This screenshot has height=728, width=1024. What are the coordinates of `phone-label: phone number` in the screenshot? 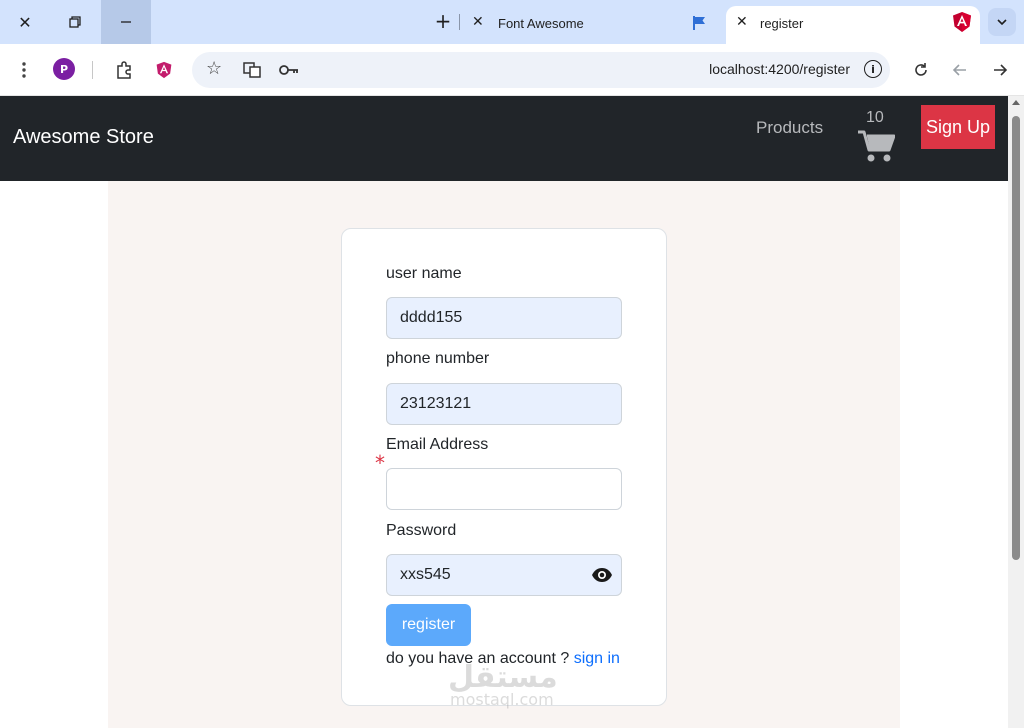 It's located at (438, 358).